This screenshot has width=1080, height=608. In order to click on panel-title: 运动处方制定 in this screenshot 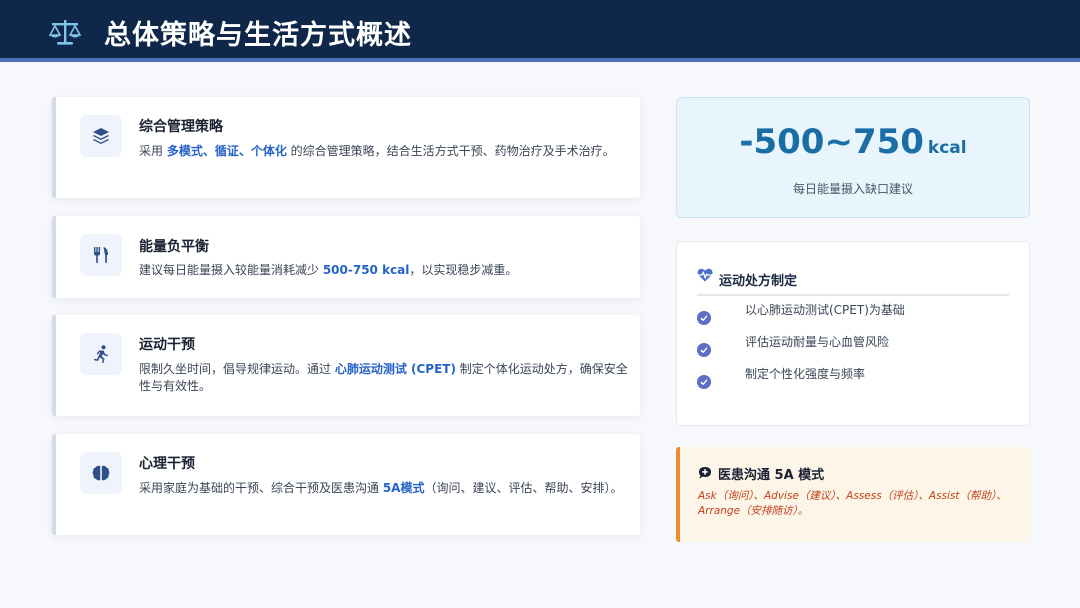, I will do `click(758, 281)`.